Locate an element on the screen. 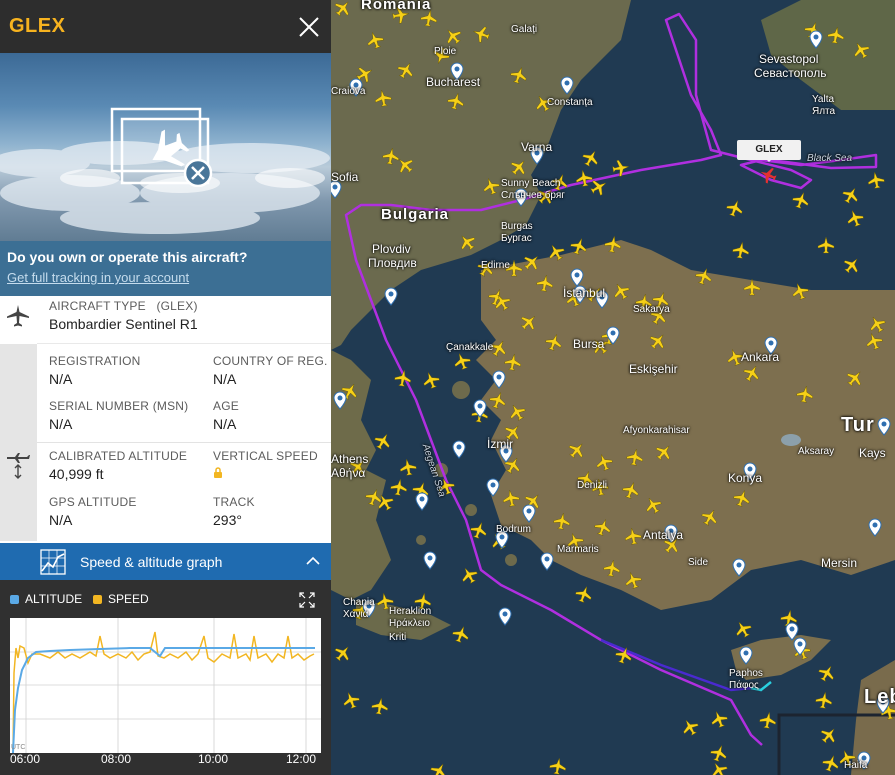  legend-altitude-label: ALTITUDE is located at coordinates (54, 599).